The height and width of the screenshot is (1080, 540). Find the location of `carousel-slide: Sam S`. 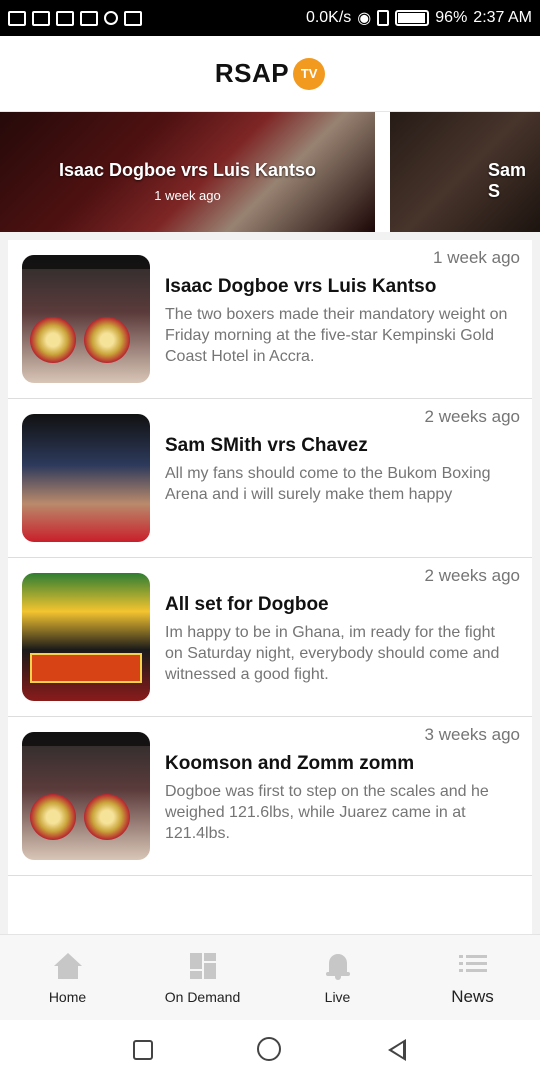

carousel-slide: Sam S is located at coordinates (465, 172).